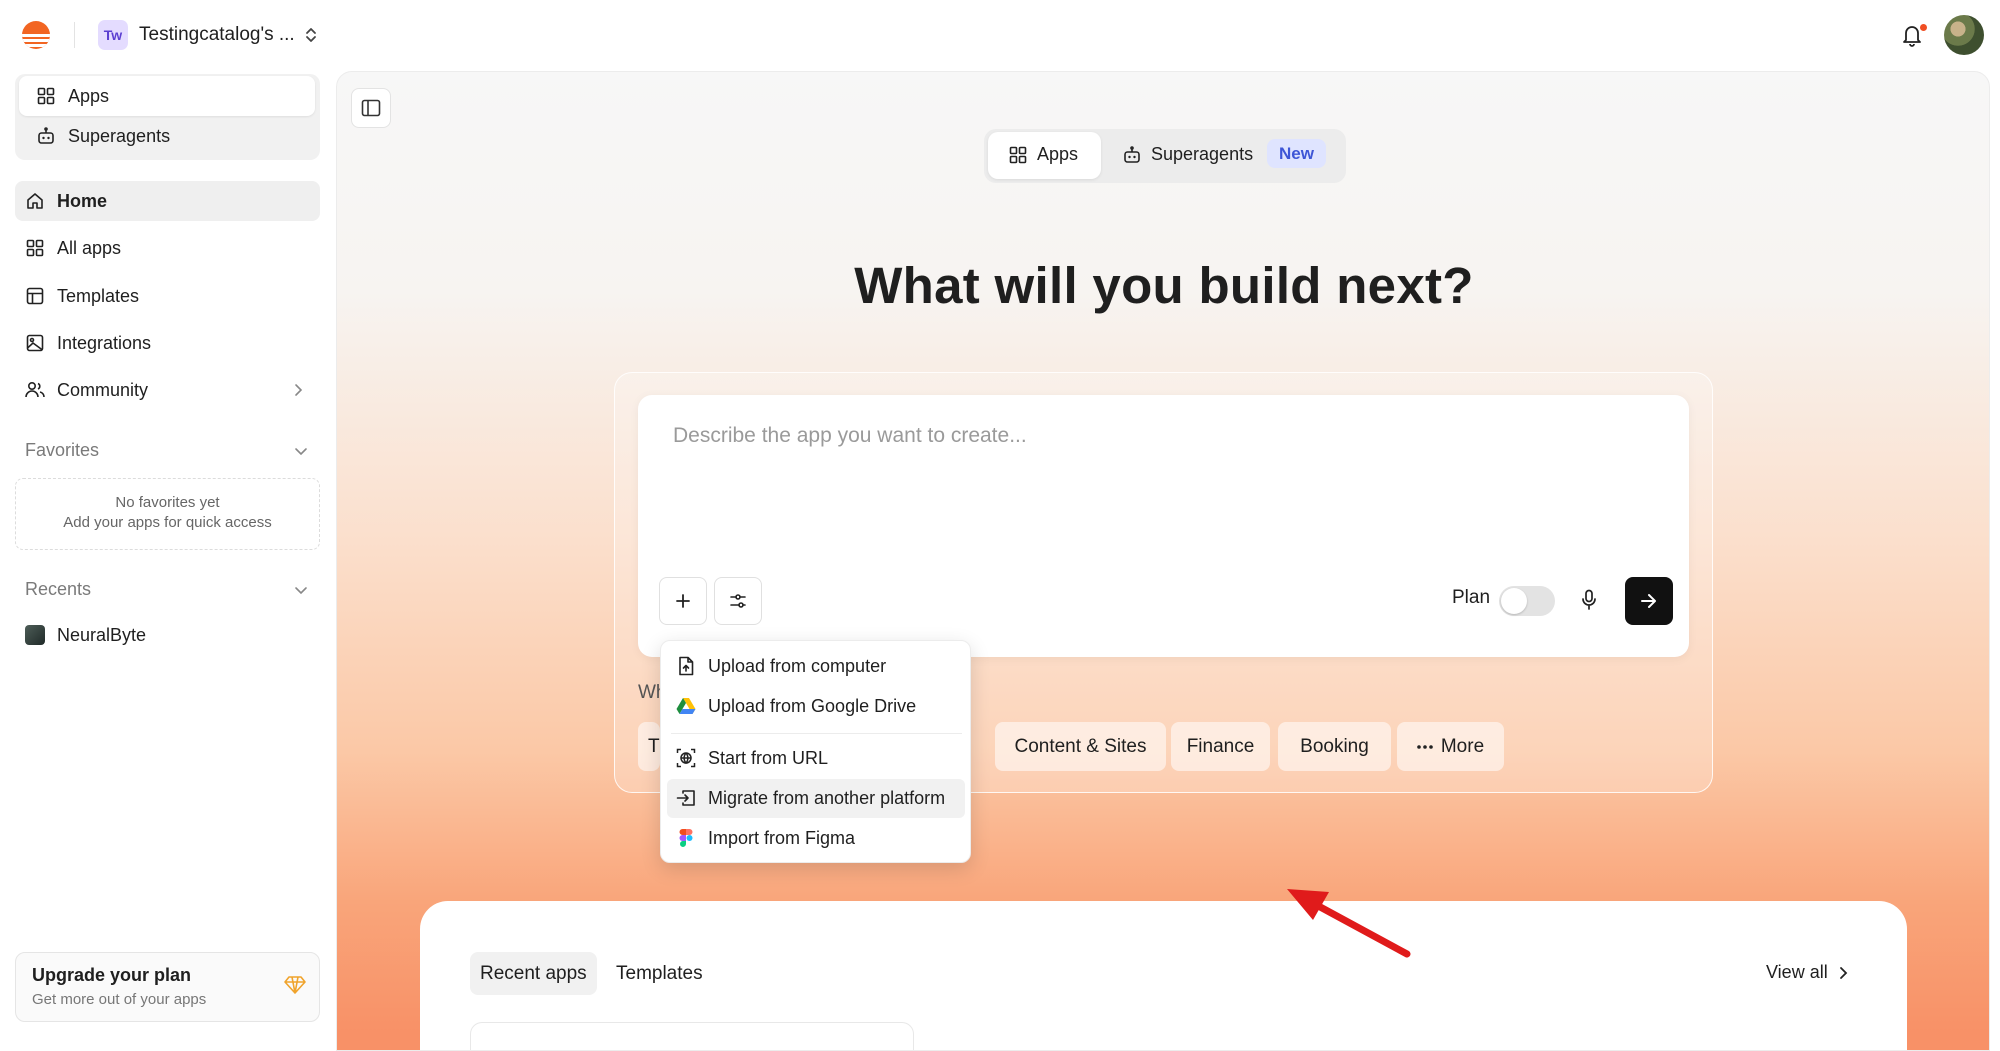  What do you see at coordinates (1334, 746) in the screenshot?
I see `chip-booking: Booking` at bounding box center [1334, 746].